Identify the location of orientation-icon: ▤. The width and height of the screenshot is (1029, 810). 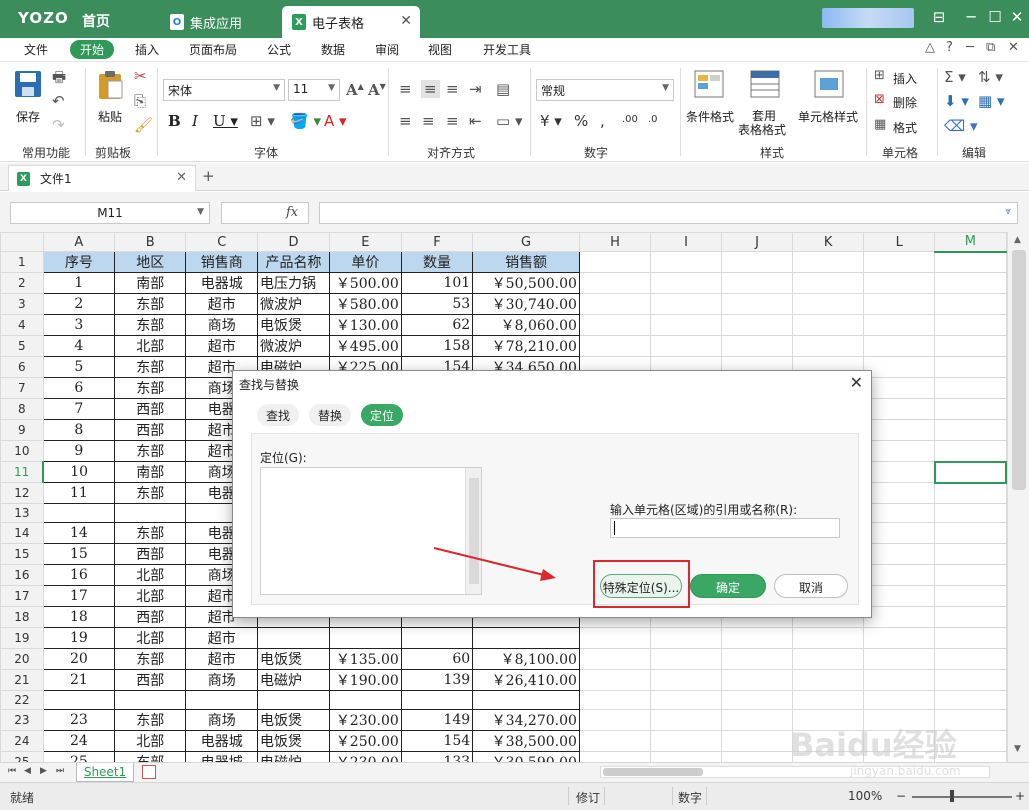
(503, 89).